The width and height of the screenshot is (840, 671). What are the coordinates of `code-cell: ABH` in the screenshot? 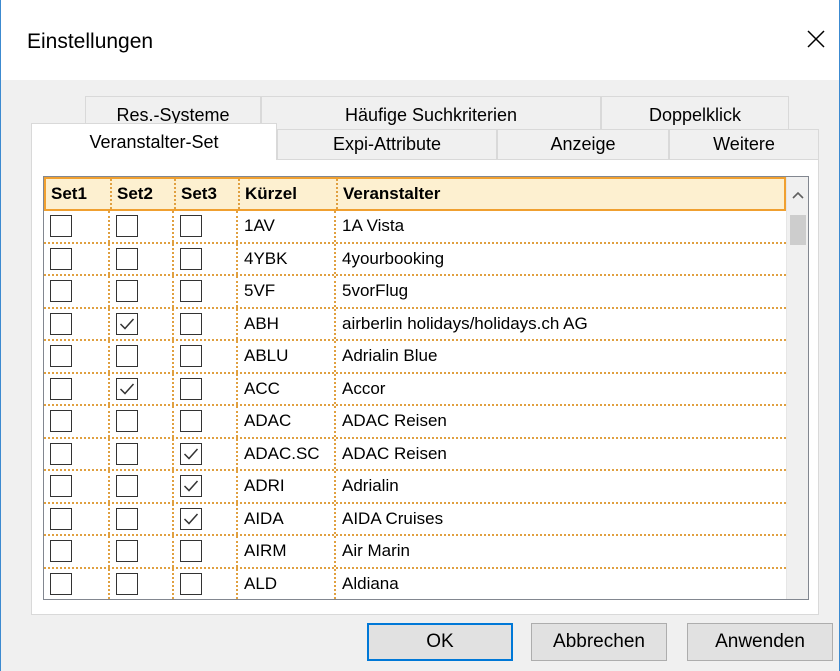 It's located at (287, 323).